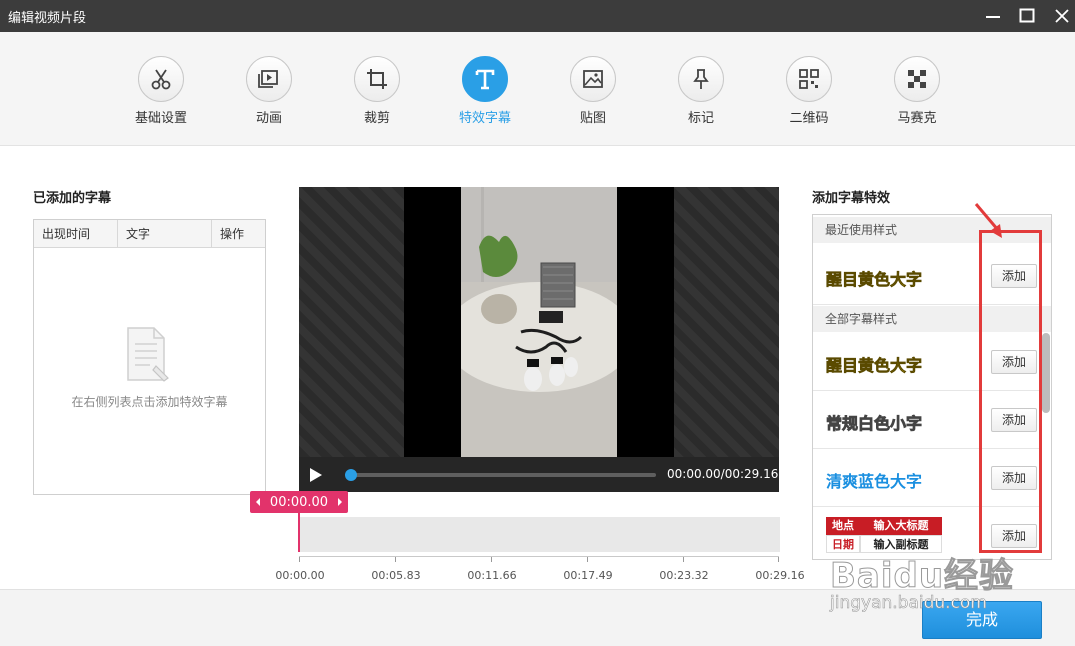 The height and width of the screenshot is (646, 1075). Describe the element at coordinates (268, 118) in the screenshot. I see `tool-label: 动画` at that location.